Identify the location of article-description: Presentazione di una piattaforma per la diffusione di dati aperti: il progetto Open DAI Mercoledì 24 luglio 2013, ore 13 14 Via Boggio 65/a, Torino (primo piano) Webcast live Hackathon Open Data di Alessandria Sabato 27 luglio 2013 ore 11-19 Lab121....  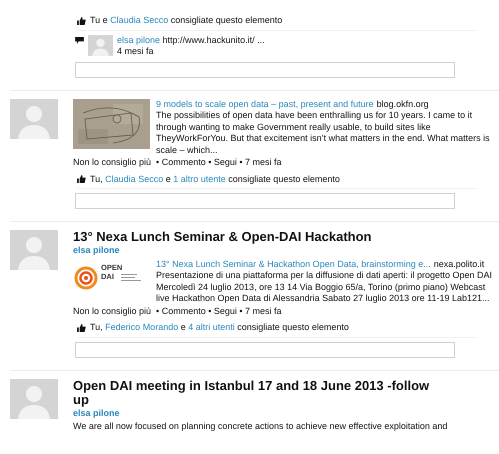
(324, 287).